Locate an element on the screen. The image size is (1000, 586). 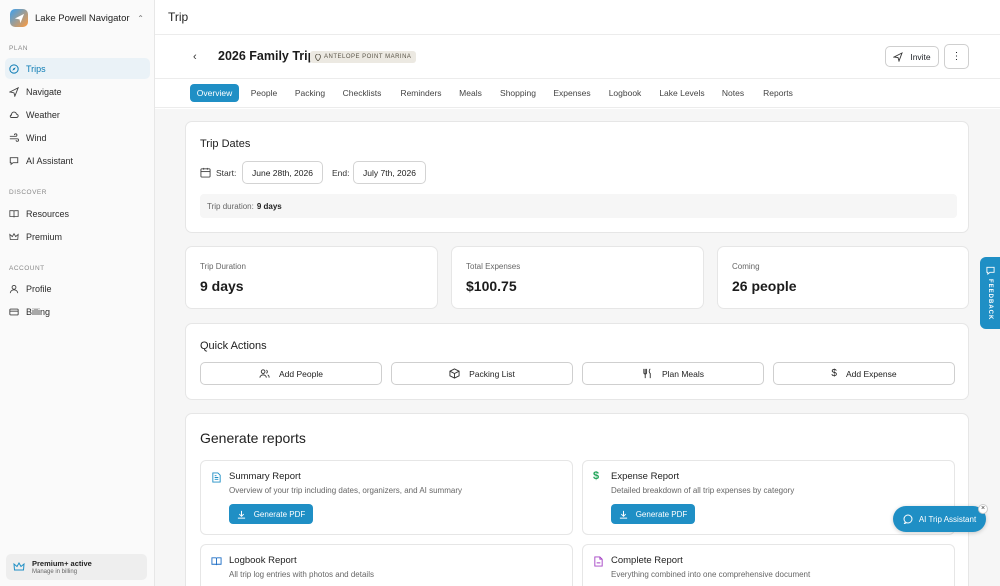
report-title: Expense Report is located at coordinates (645, 476).